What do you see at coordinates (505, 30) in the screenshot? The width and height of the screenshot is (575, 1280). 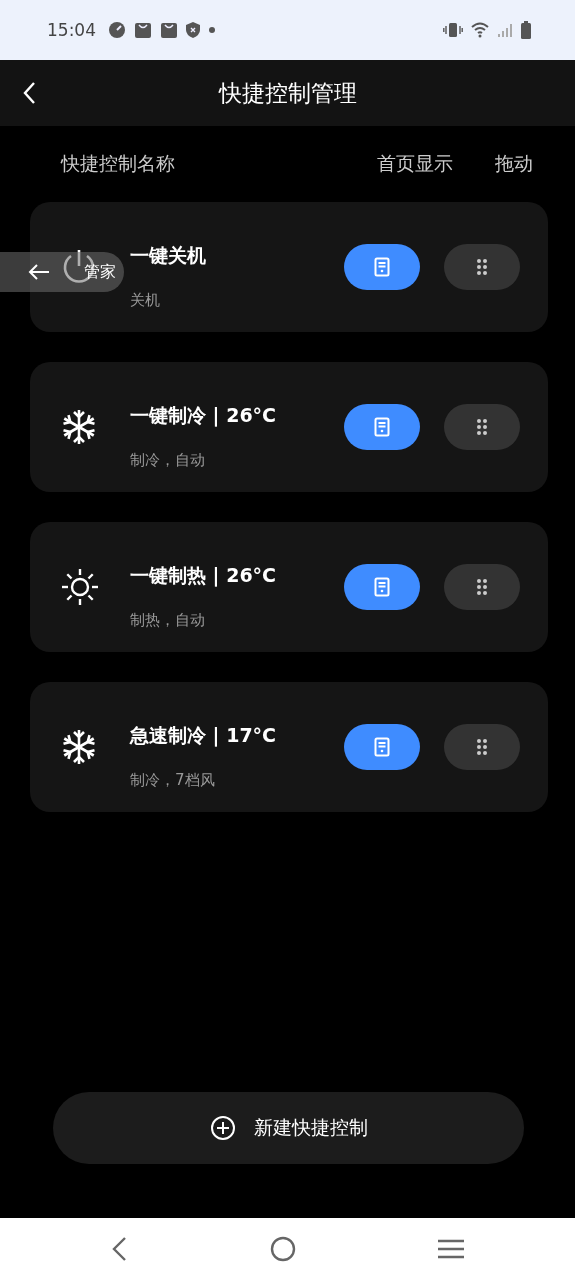 I see `signal-icon` at bounding box center [505, 30].